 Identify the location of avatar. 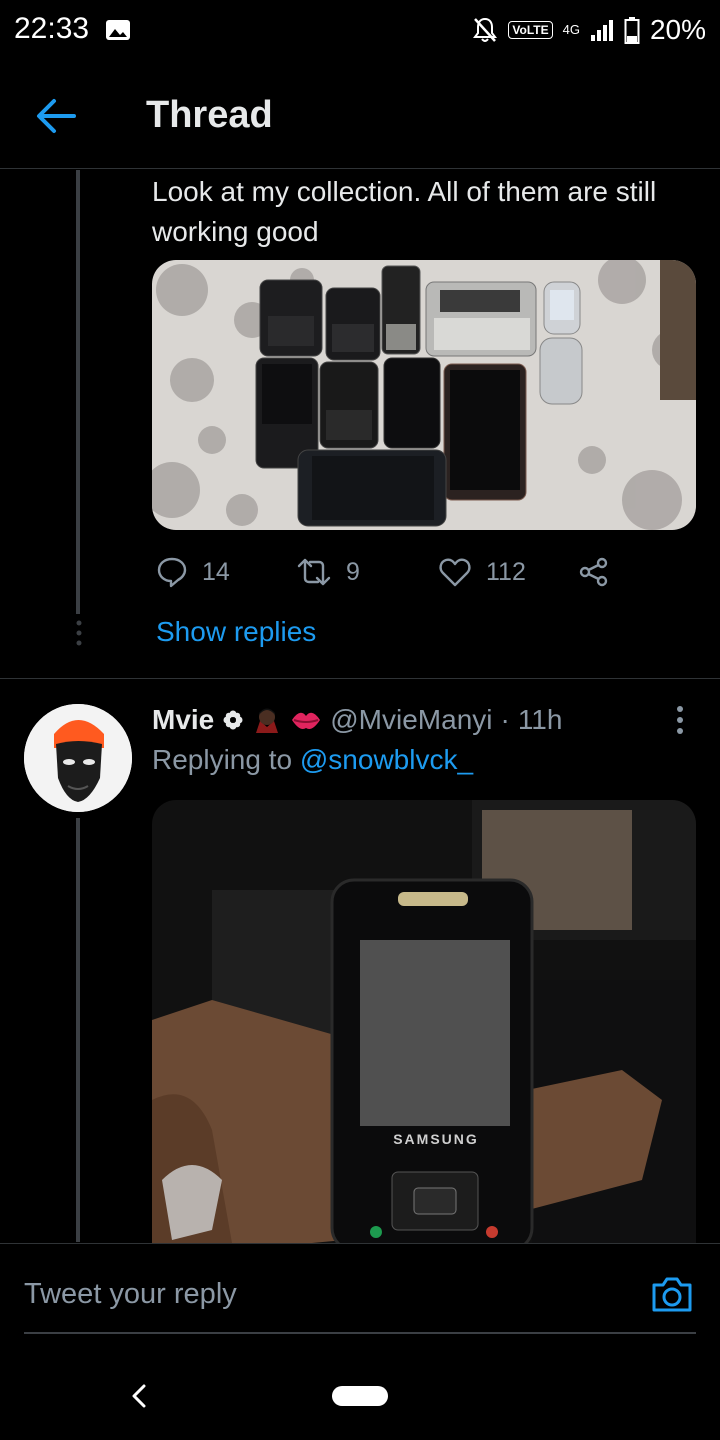
(78, 758).